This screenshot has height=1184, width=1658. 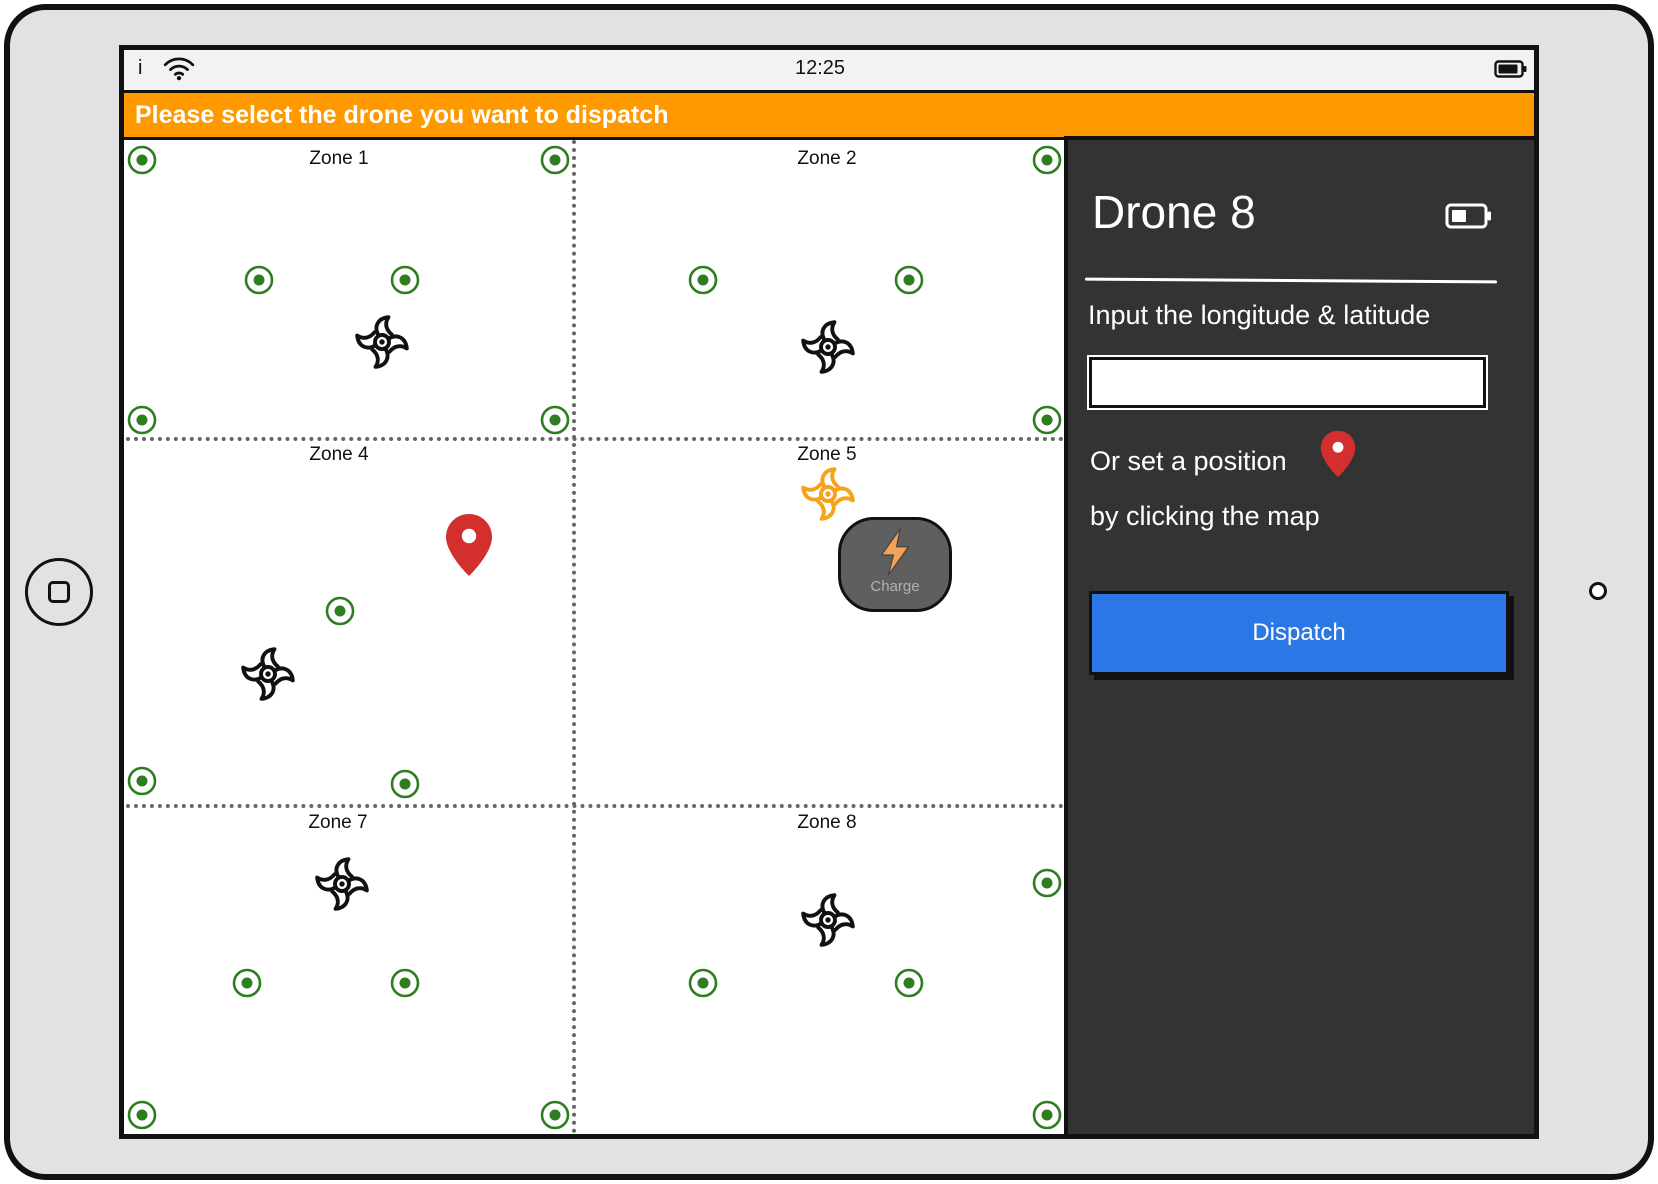 I want to click on status-time: 12:25, so click(x=820, y=68).